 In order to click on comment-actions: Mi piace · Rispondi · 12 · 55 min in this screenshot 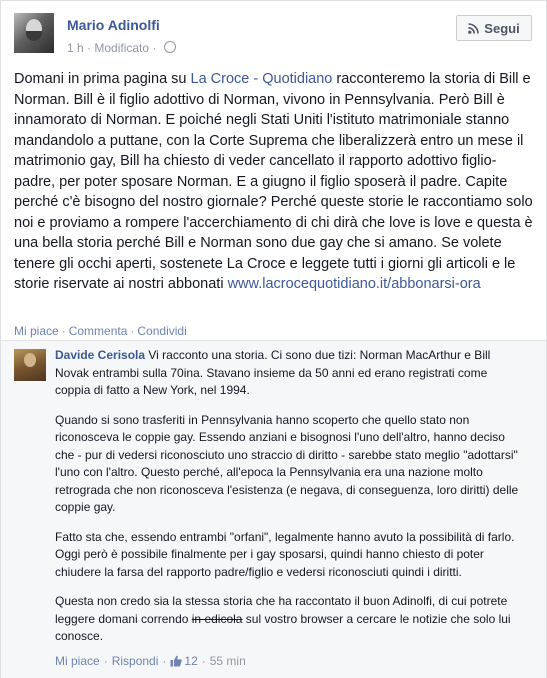, I will do `click(150, 661)`.